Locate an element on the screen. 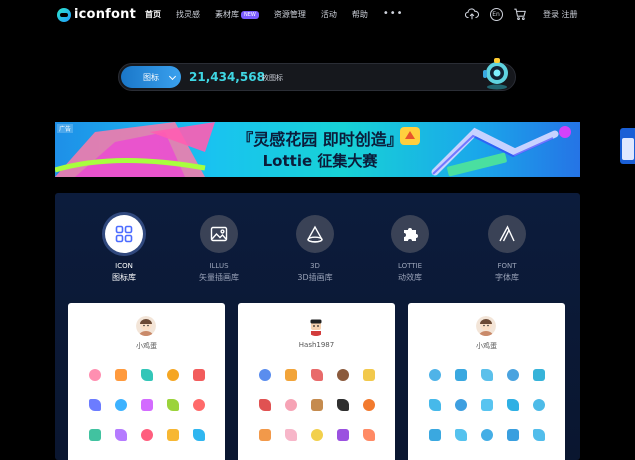  nav-item-materials: 素材库 NEW is located at coordinates (237, 14).